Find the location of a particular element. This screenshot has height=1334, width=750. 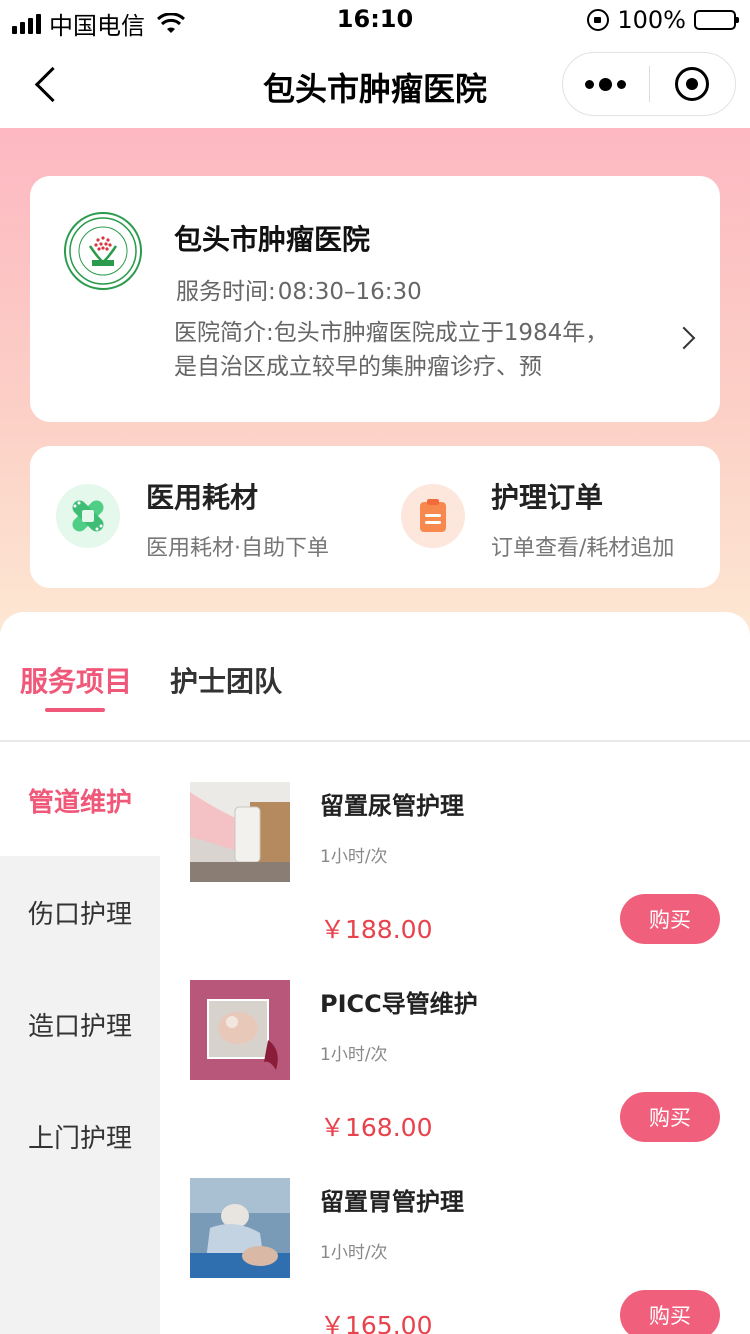

clipboard-icon is located at coordinates (433, 516).